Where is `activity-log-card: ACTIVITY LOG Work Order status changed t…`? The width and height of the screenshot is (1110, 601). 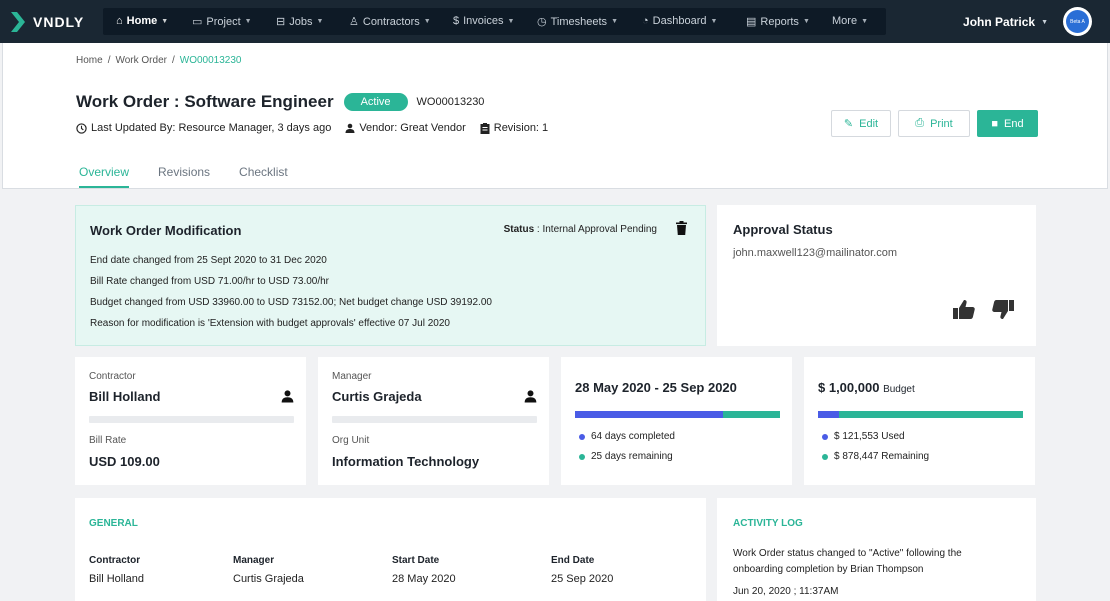 activity-log-card: ACTIVITY LOG Work Order status changed t… is located at coordinates (876, 549).